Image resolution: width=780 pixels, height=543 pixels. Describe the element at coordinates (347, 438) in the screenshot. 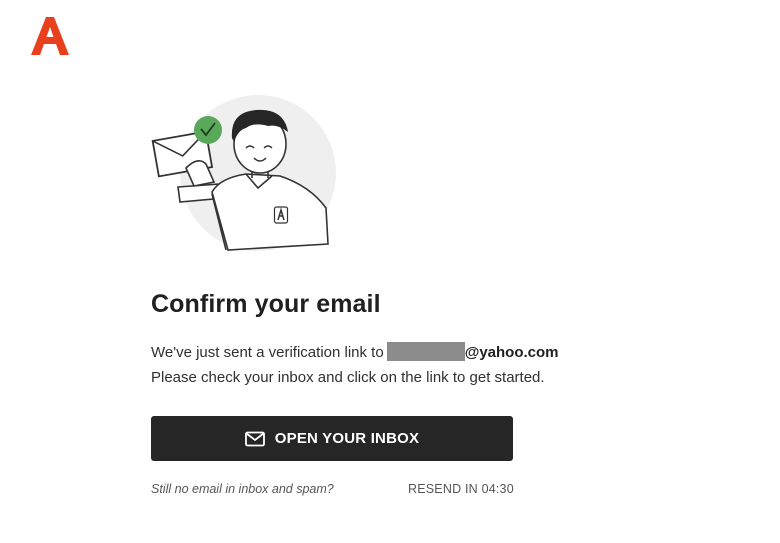

I see `open-inbox-label: OPEN YOUR INBOX` at that location.